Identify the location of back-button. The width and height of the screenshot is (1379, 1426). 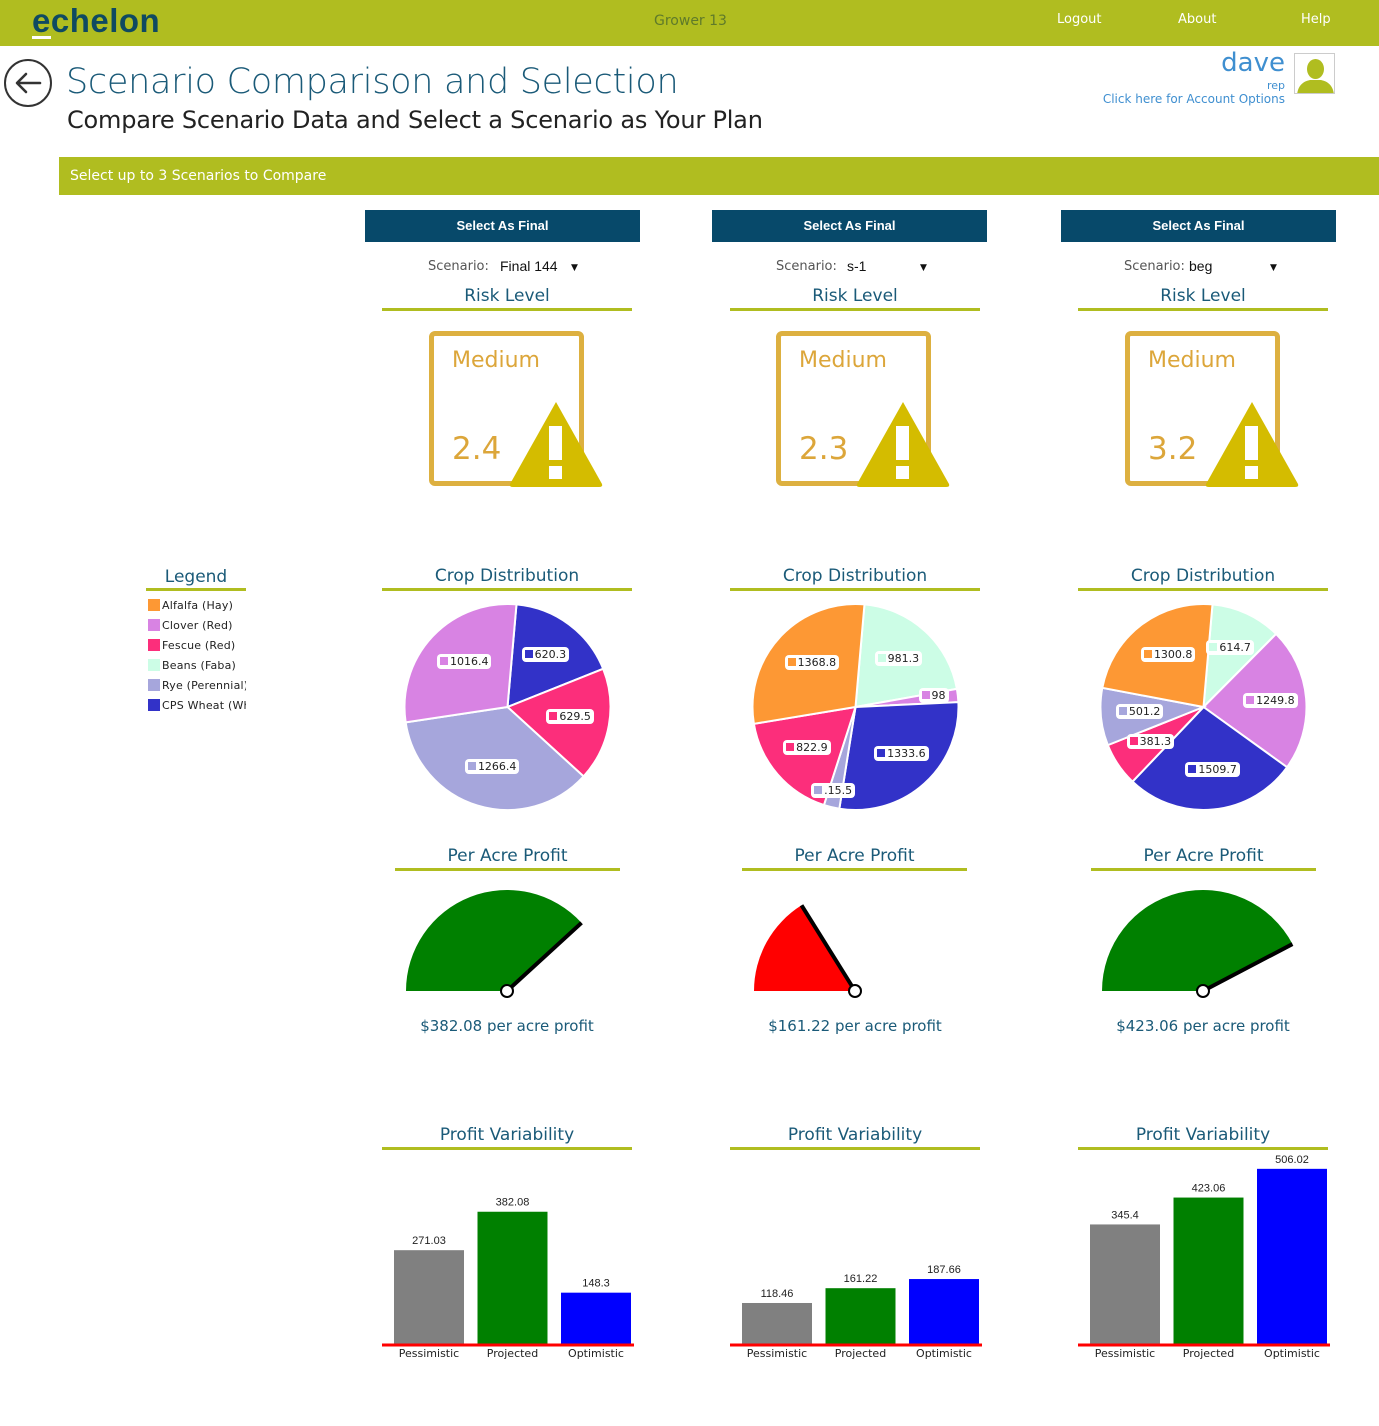
(28, 83).